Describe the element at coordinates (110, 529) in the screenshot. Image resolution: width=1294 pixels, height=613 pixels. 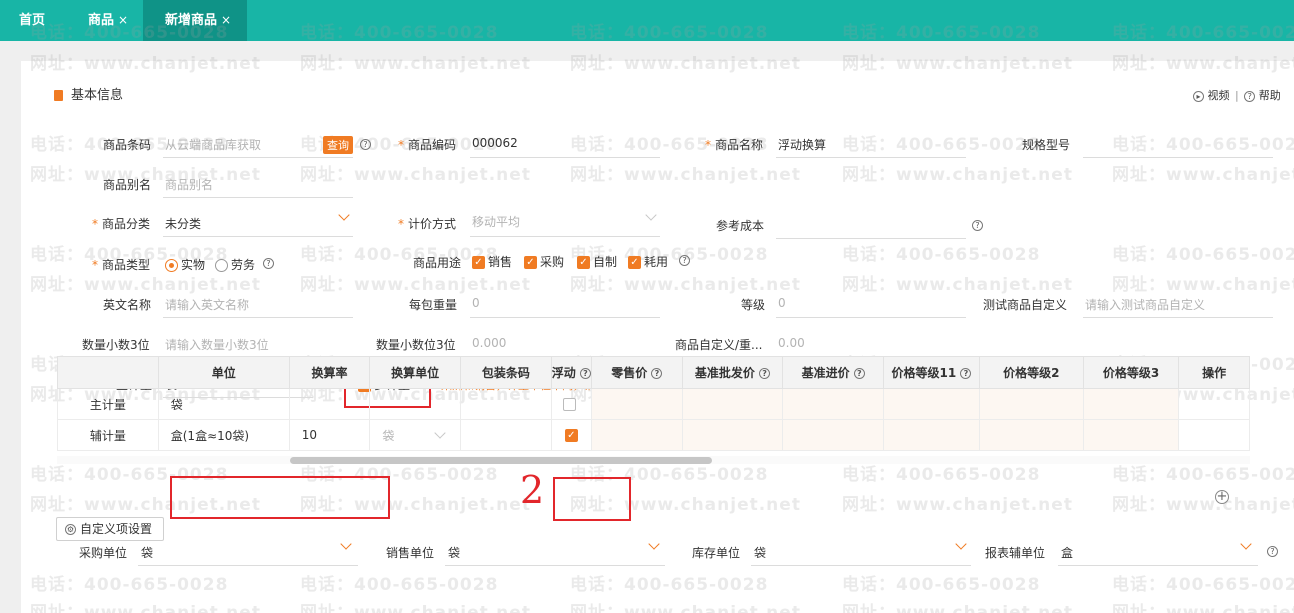
I see `custom-settings-button: ⚙ 自定义项设置` at that location.